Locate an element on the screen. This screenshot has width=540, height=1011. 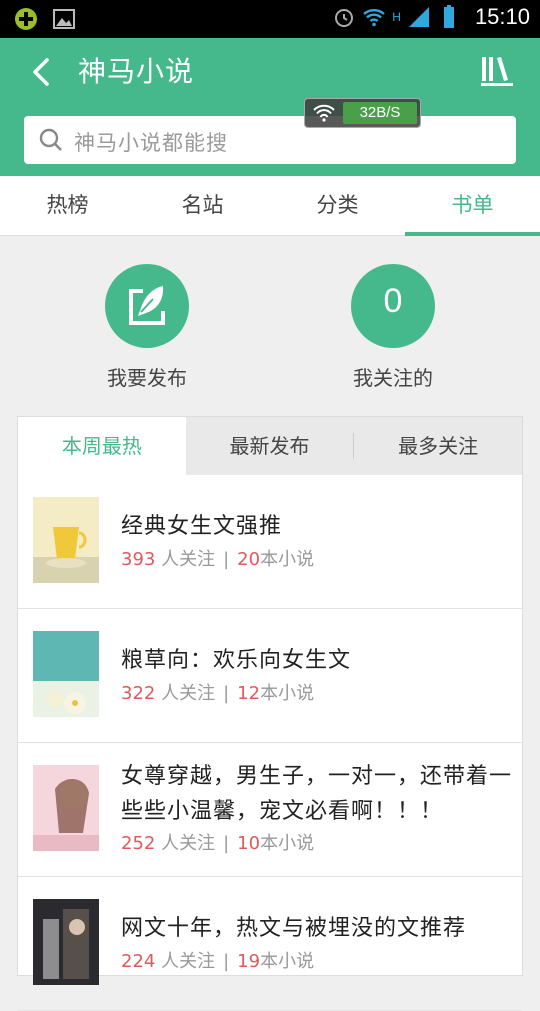
search-placeholder: 神马小说都能搜 is located at coordinates (151, 143).